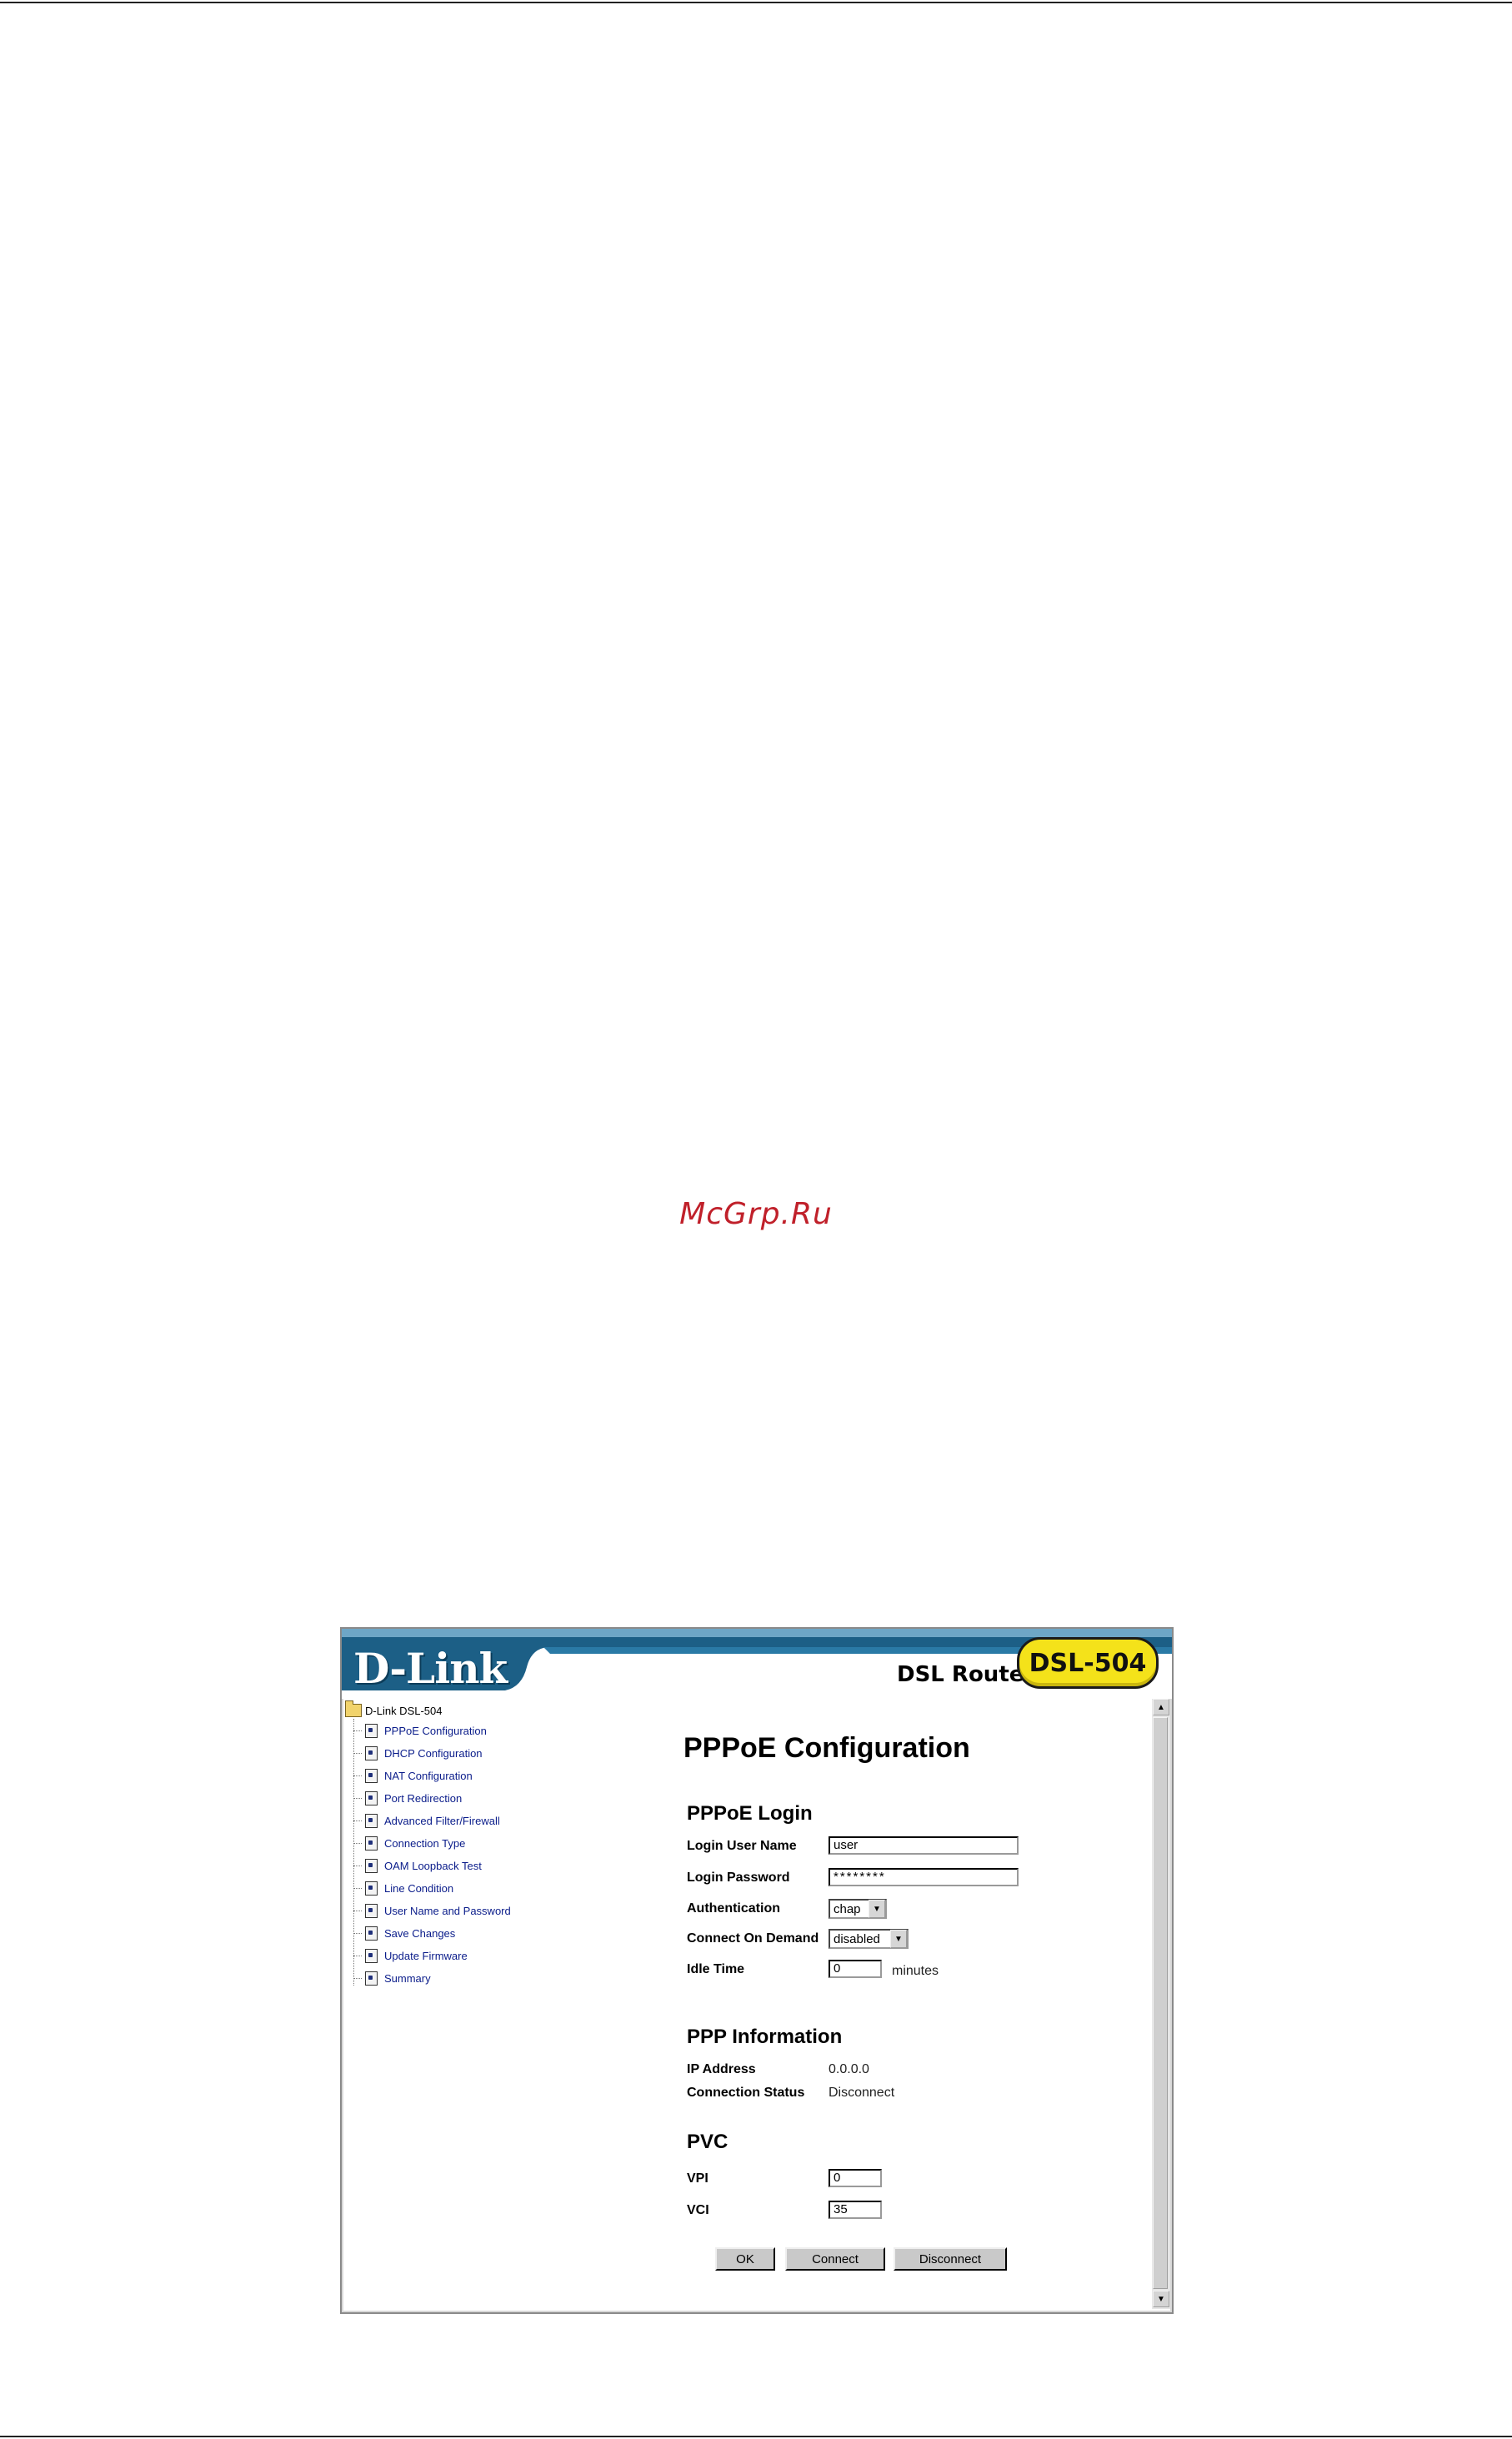 This screenshot has height=2439, width=1512. What do you see at coordinates (698, 2210) in the screenshot?
I see `vci-label: VCI` at bounding box center [698, 2210].